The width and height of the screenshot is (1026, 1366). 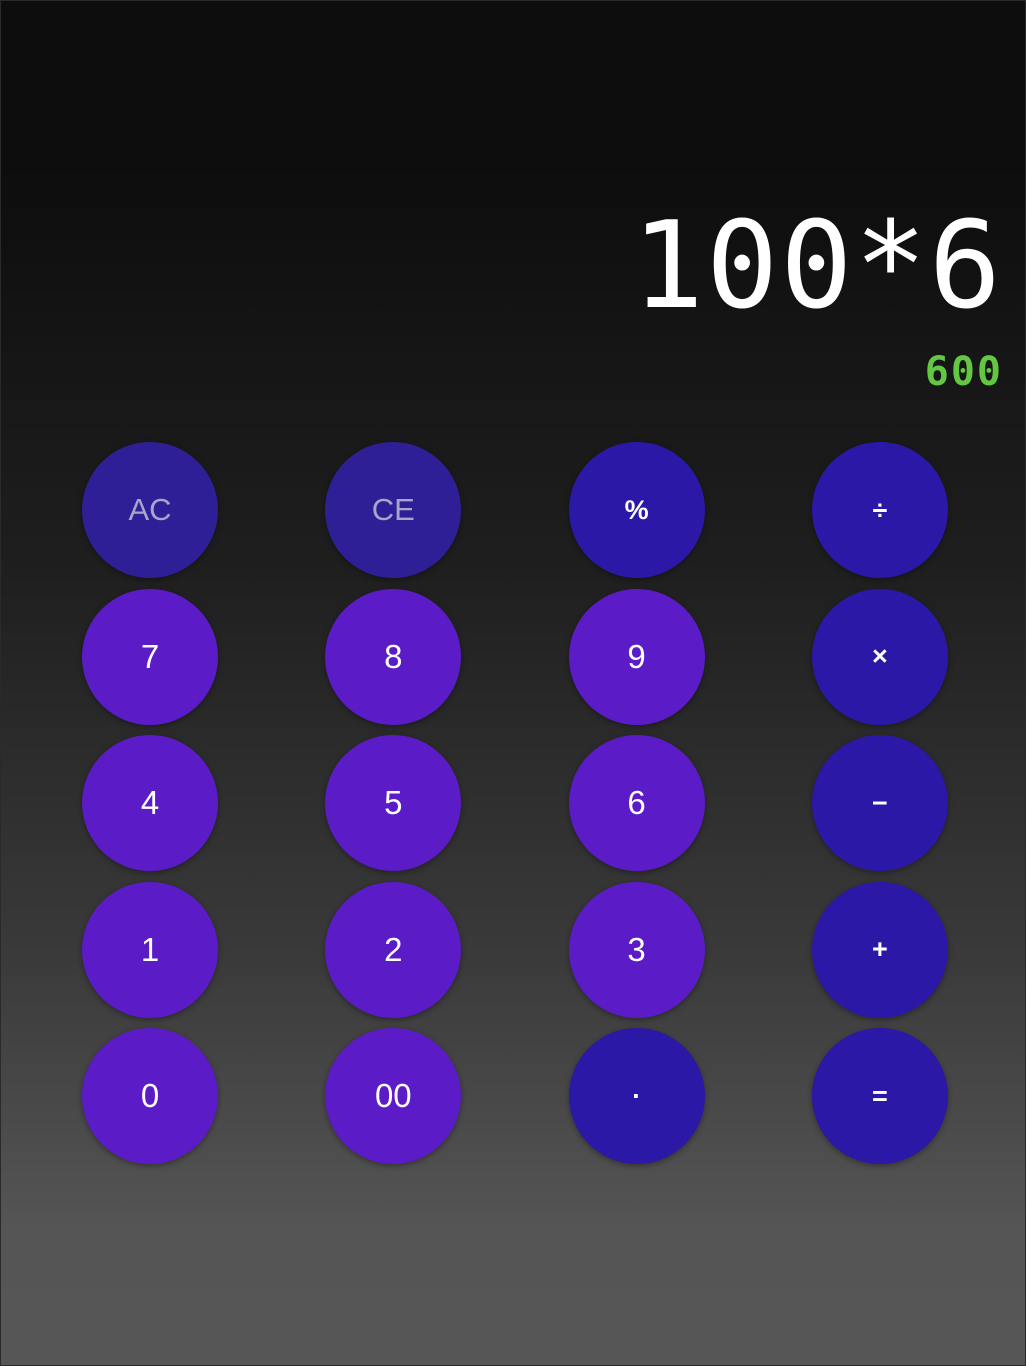 What do you see at coordinates (636, 510) in the screenshot?
I see `percent-button: %` at bounding box center [636, 510].